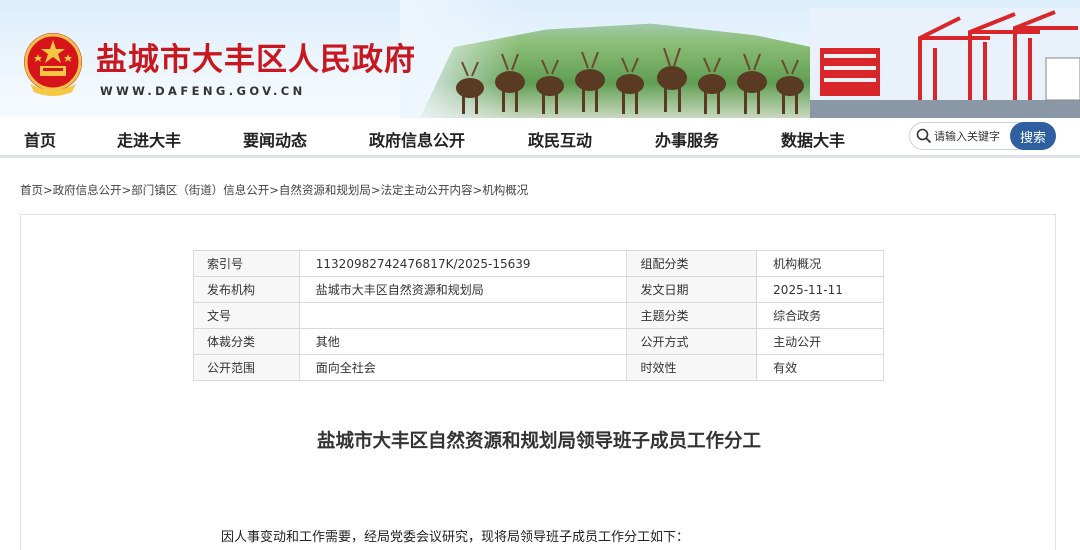 The image size is (1080, 550). Describe the element at coordinates (945, 63) in the screenshot. I see `port-cranes-illustration` at that location.